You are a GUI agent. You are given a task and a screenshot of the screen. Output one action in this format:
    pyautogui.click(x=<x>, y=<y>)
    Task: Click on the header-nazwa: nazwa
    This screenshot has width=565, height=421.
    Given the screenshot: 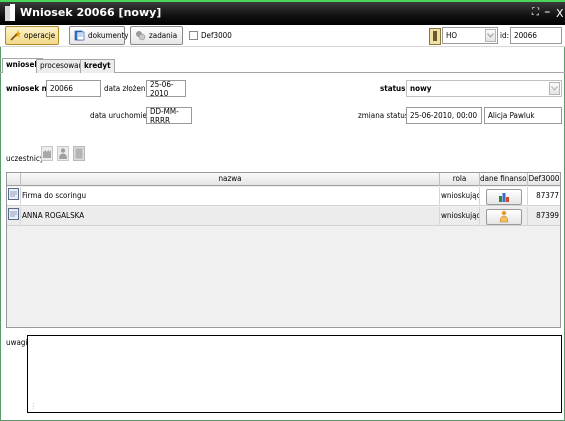 What is the action you would take?
    pyautogui.click(x=230, y=179)
    